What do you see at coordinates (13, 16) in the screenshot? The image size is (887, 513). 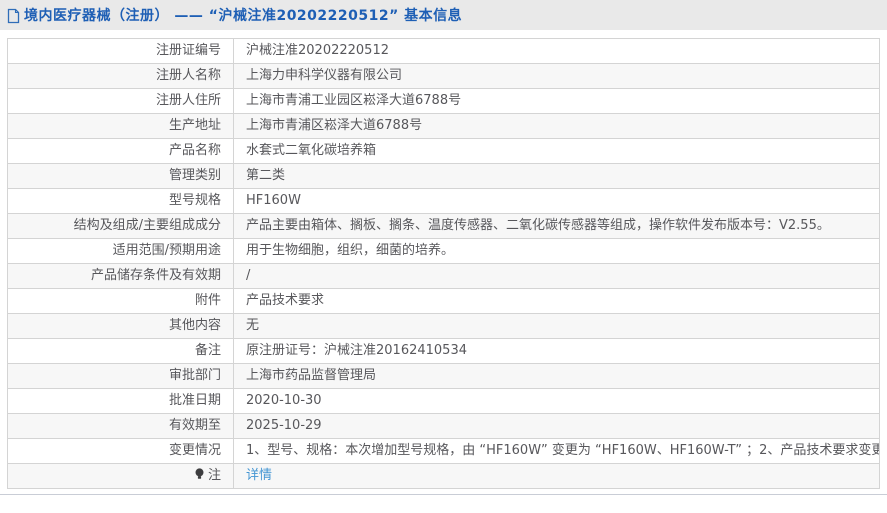 I see `document-icon` at bounding box center [13, 16].